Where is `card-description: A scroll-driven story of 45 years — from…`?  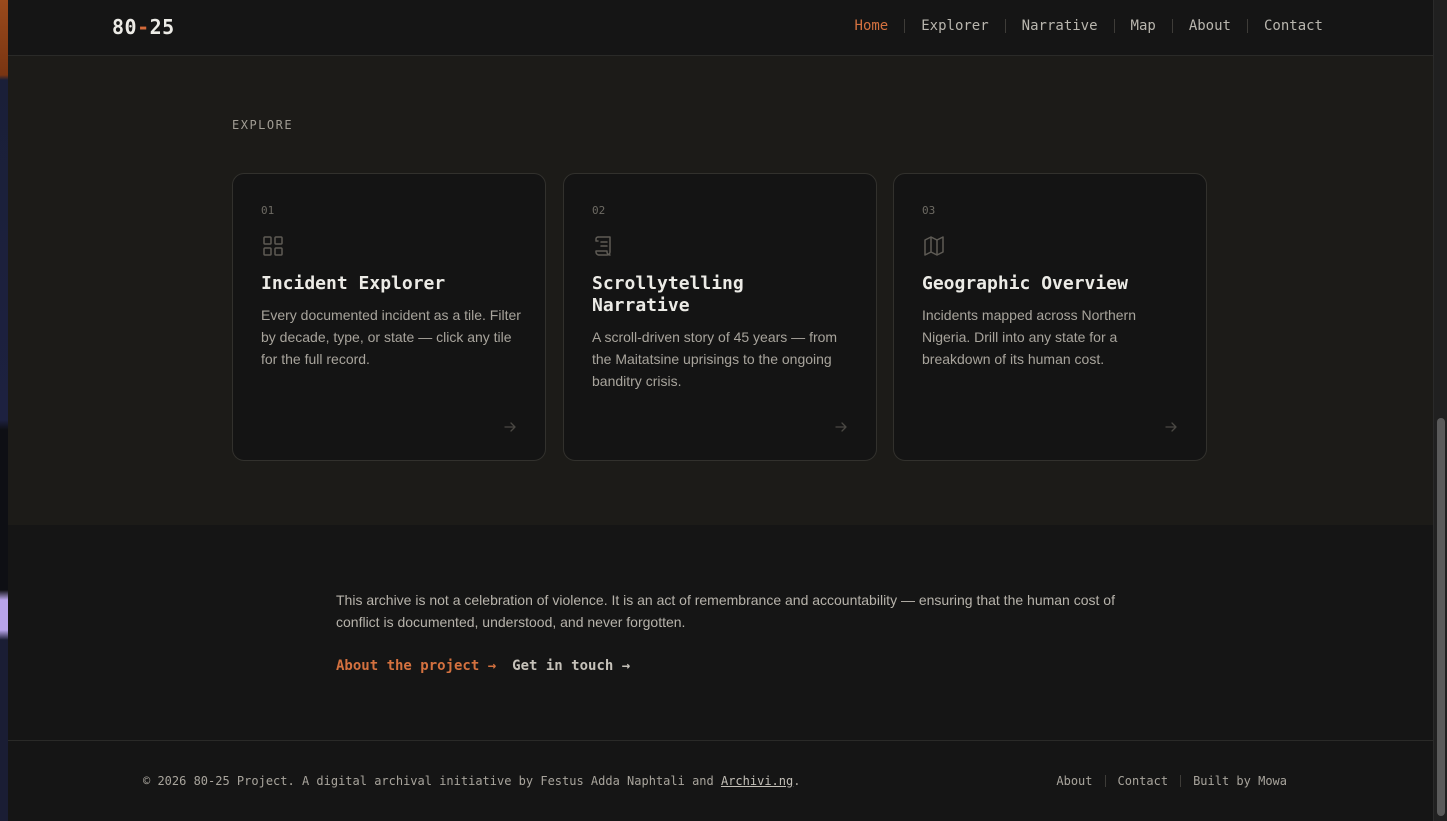
card-description: A scroll-driven story of 45 years — from… is located at coordinates (715, 359).